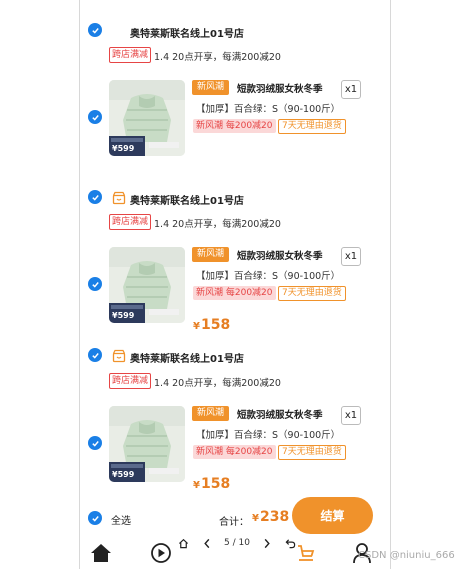 The width and height of the screenshot is (474, 569). What do you see at coordinates (332, 515) in the screenshot?
I see `checkout-button: 结算` at bounding box center [332, 515].